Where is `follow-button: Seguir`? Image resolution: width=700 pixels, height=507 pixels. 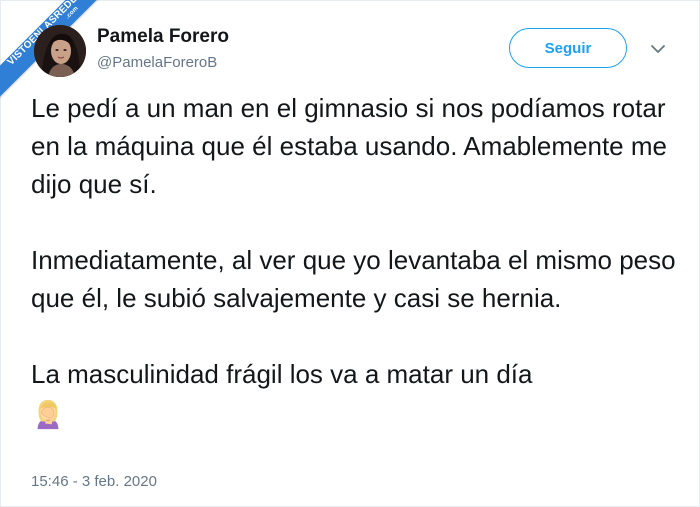
follow-button: Seguir is located at coordinates (568, 48).